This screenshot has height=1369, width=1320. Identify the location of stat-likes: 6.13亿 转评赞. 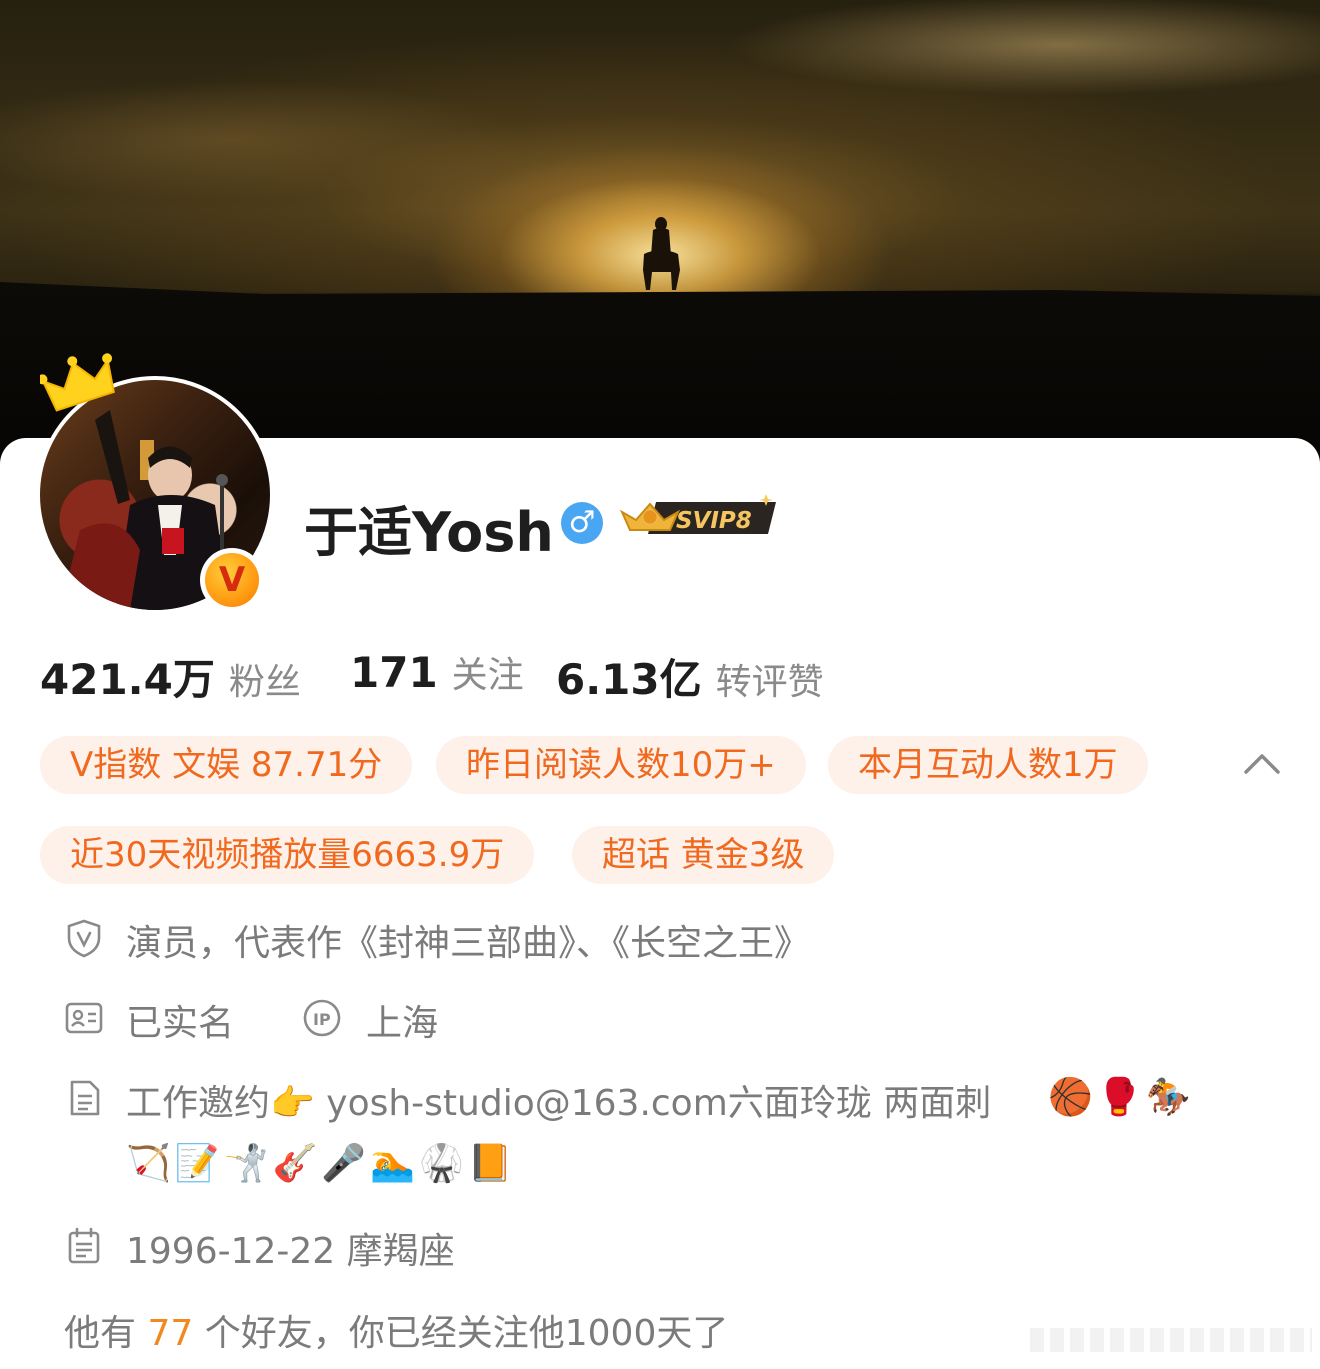
(690, 676).